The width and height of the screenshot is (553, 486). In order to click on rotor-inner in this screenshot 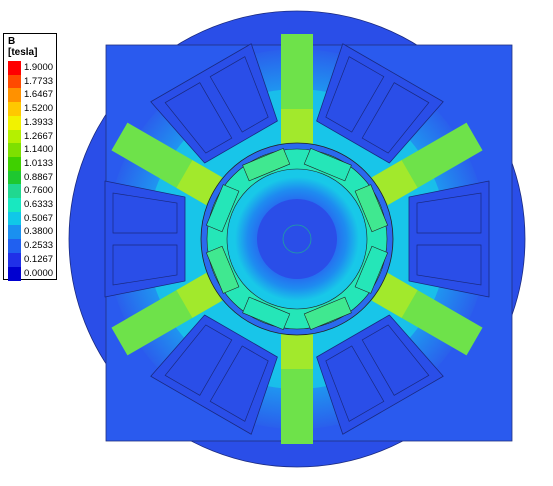, I will do `click(297, 239)`.